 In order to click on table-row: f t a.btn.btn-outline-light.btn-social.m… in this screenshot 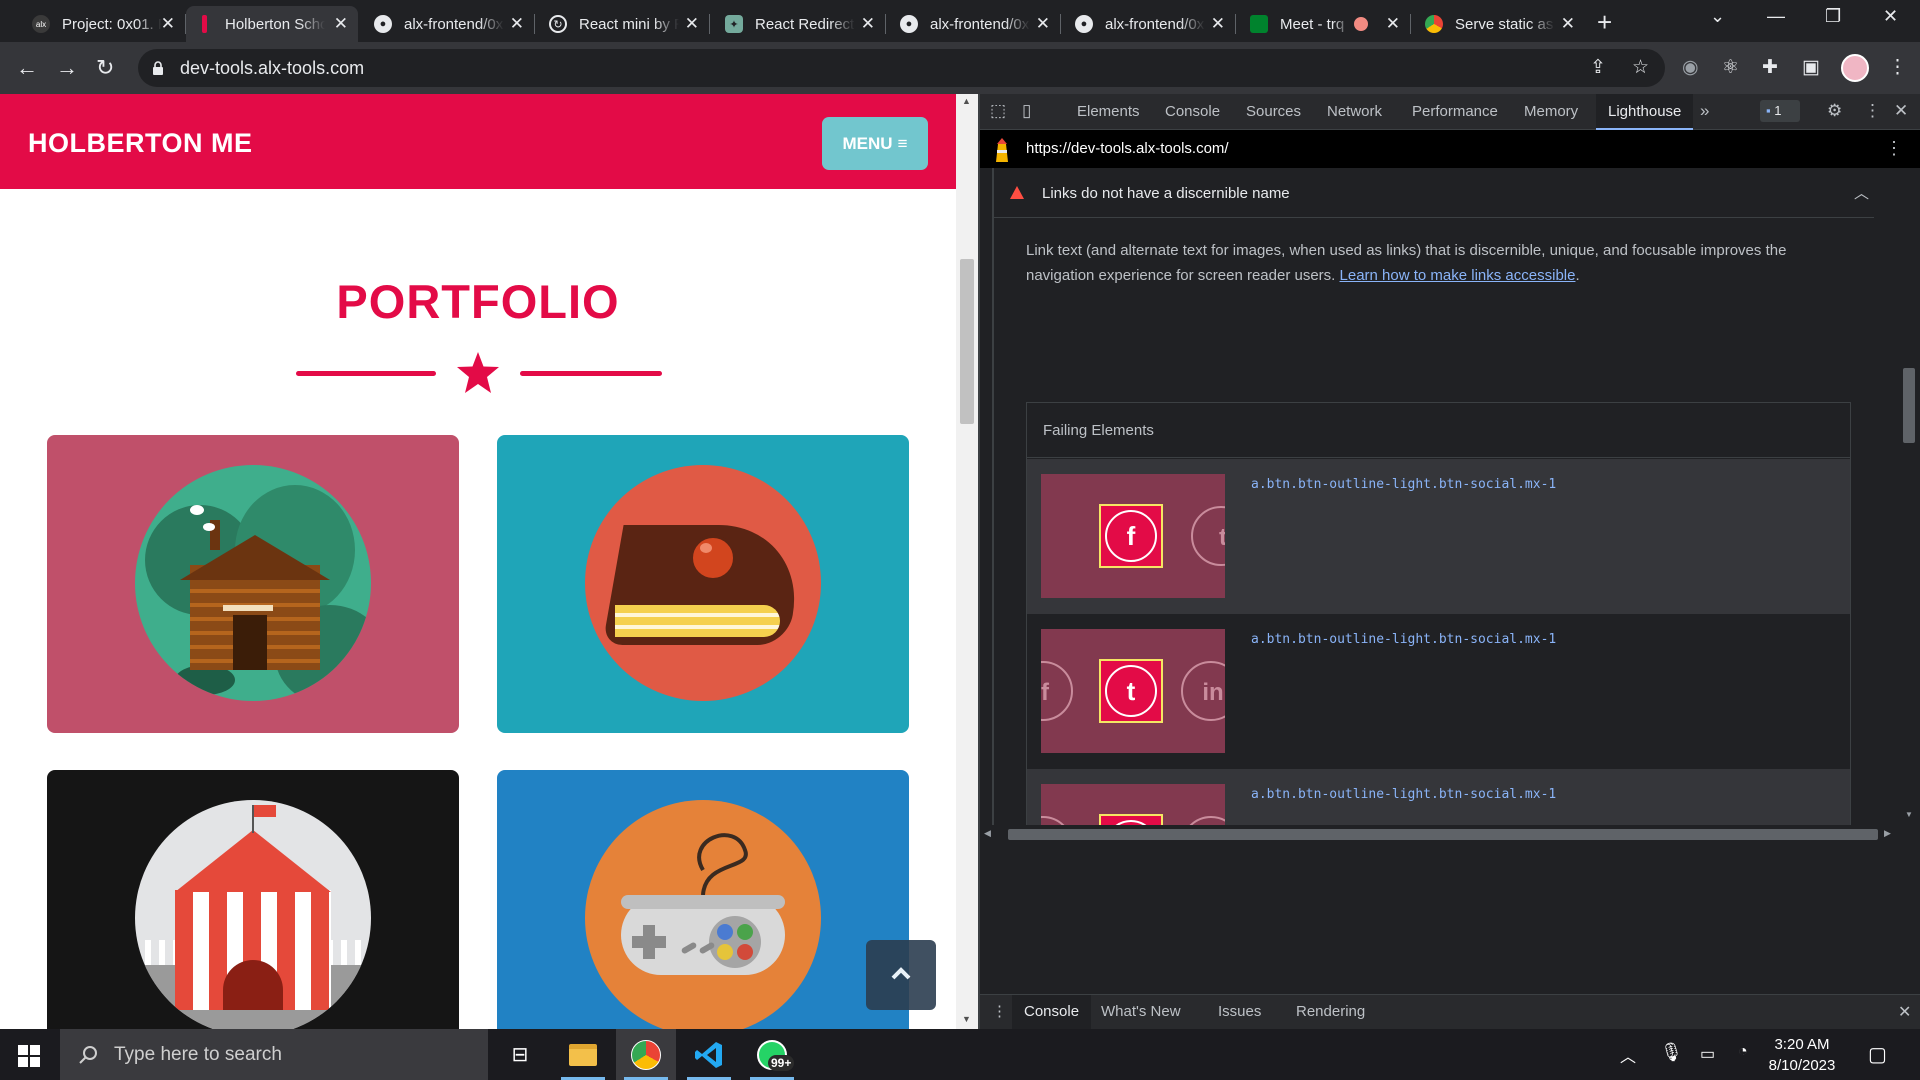, I will do `click(1438, 536)`.